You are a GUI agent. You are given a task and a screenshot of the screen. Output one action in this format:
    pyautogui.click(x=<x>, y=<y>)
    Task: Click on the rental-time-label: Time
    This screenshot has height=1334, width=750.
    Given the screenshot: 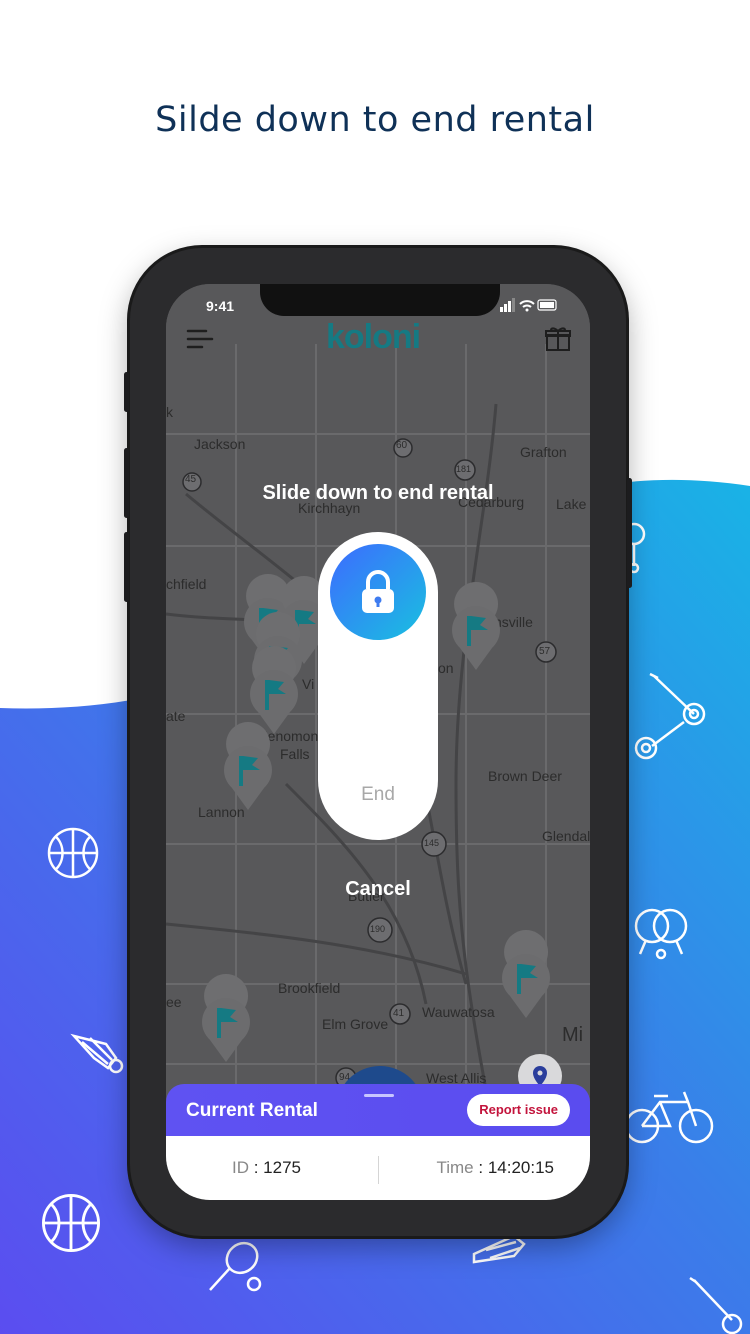 What is the action you would take?
    pyautogui.click(x=455, y=1167)
    